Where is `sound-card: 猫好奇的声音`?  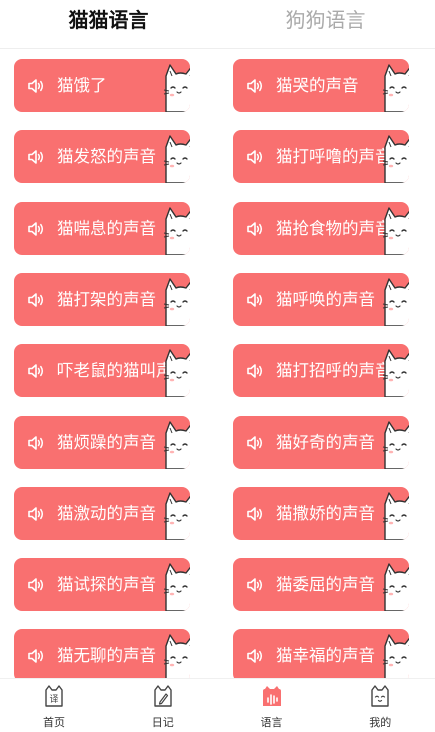 sound-card: 猫好奇的声音 is located at coordinates (321, 442).